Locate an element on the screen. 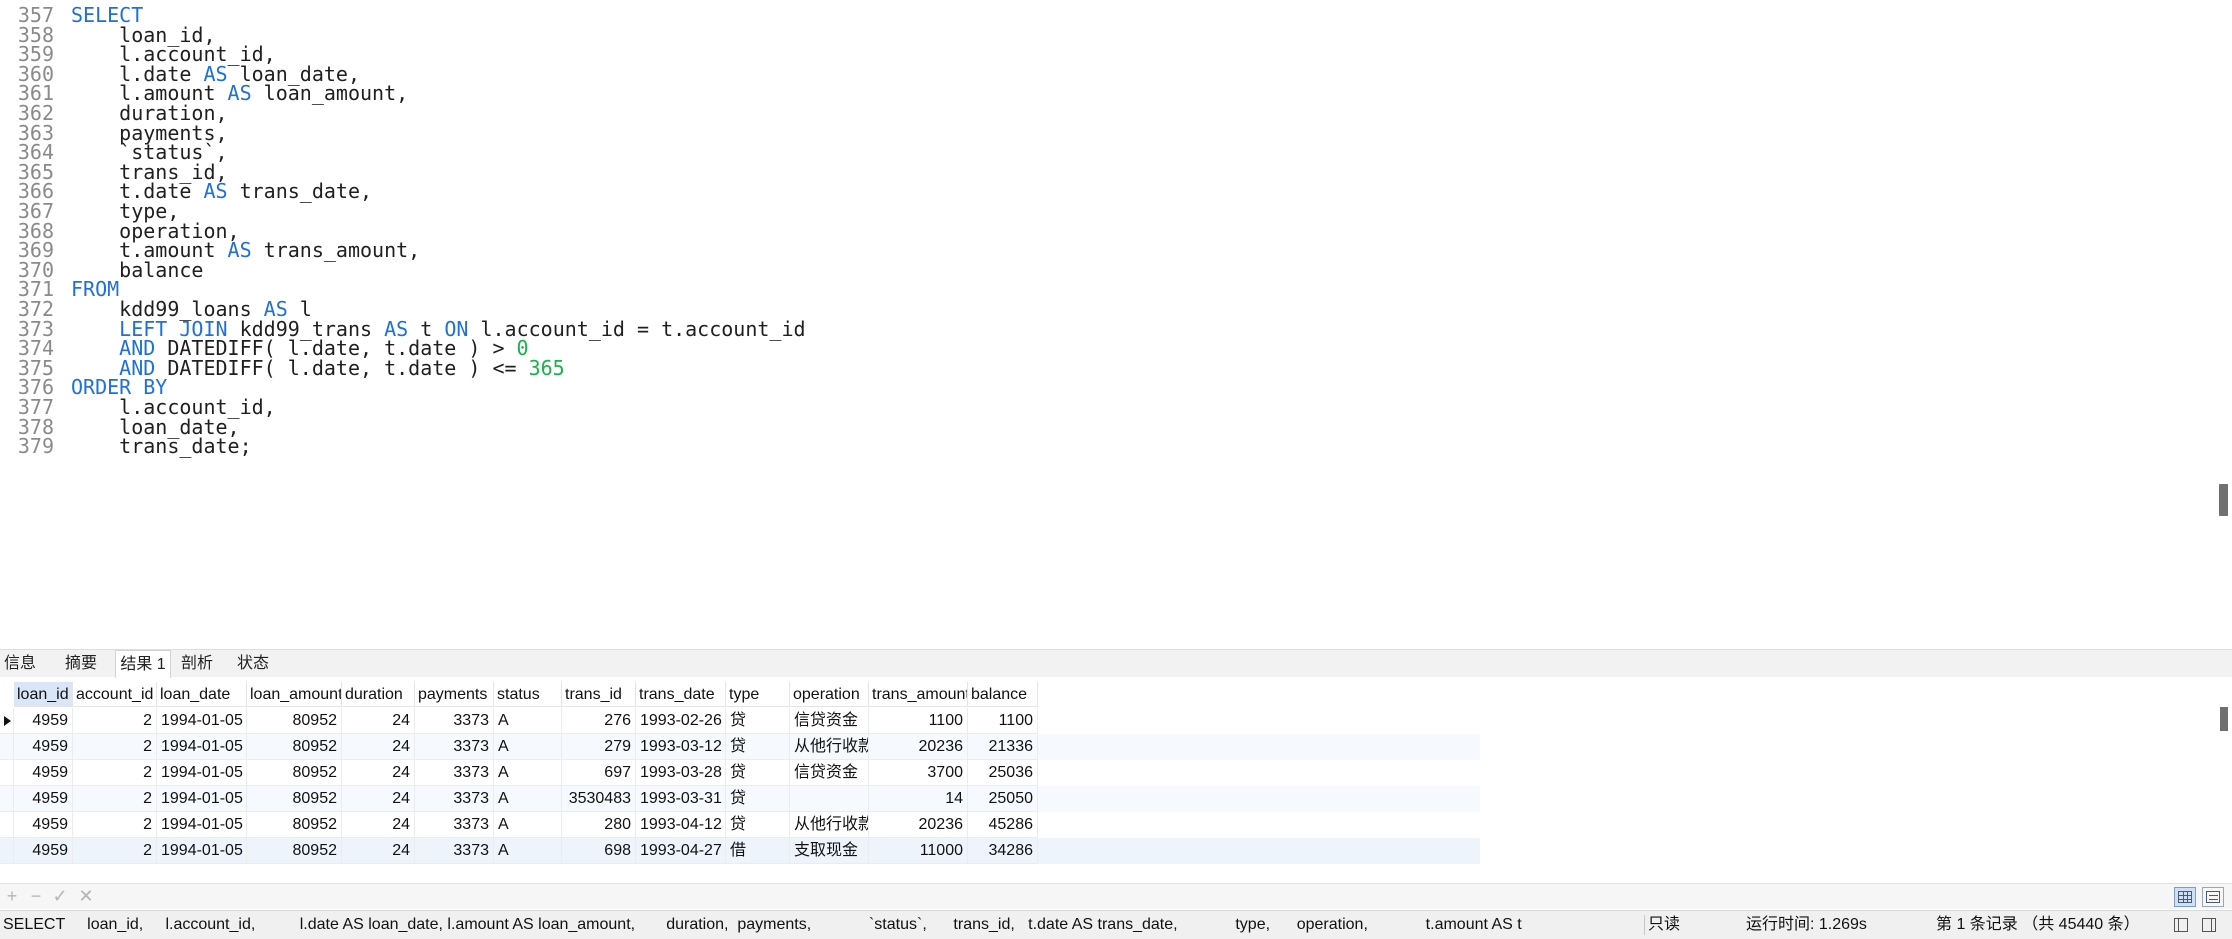  cell-balance: 1100 is located at coordinates (1003, 721).